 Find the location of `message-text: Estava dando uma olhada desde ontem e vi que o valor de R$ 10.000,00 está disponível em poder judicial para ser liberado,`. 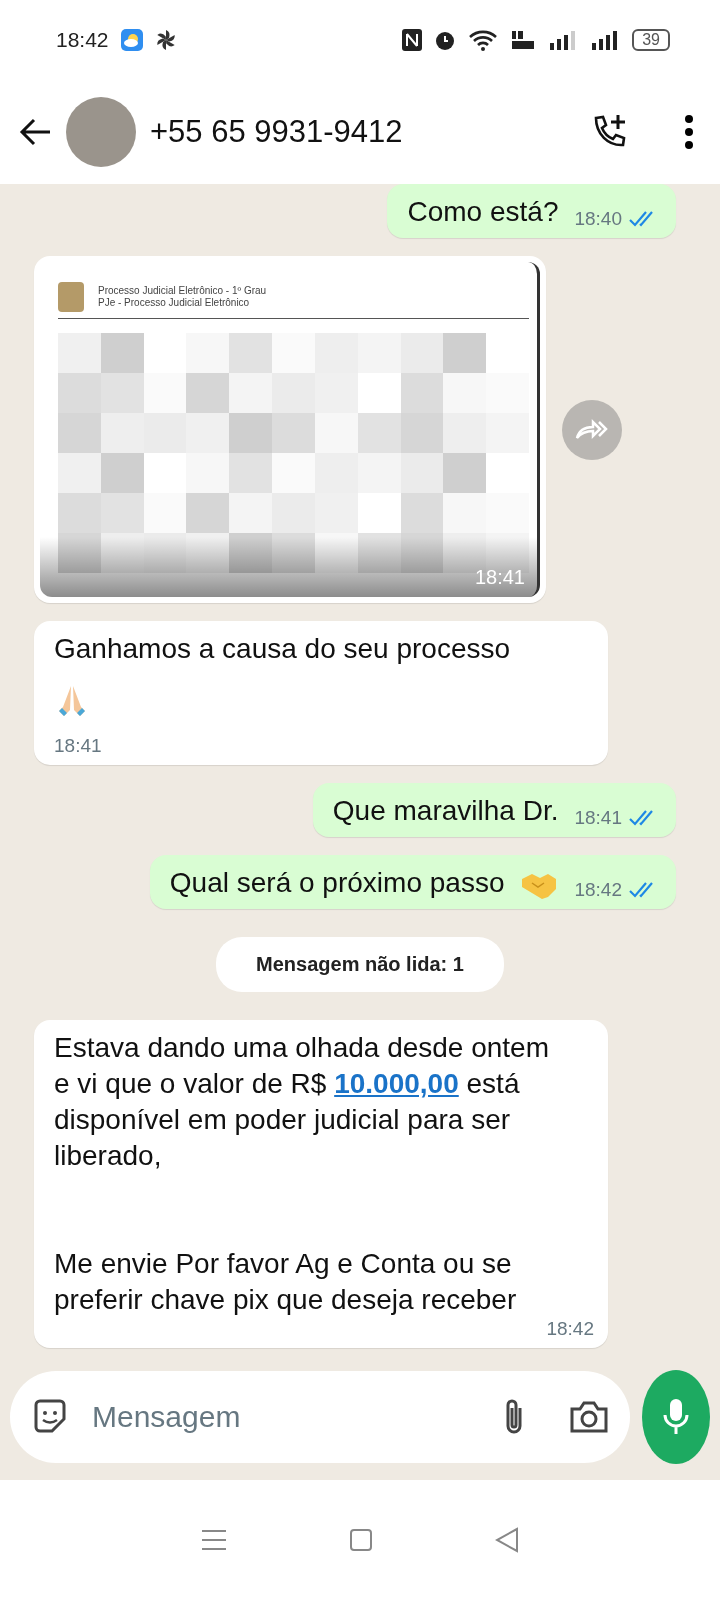

message-text: Estava dando uma olhada desde ontem e vi que o valor de R$ 10.000,00 está disponível em poder judicial para ser liberado, is located at coordinates (302, 1102).